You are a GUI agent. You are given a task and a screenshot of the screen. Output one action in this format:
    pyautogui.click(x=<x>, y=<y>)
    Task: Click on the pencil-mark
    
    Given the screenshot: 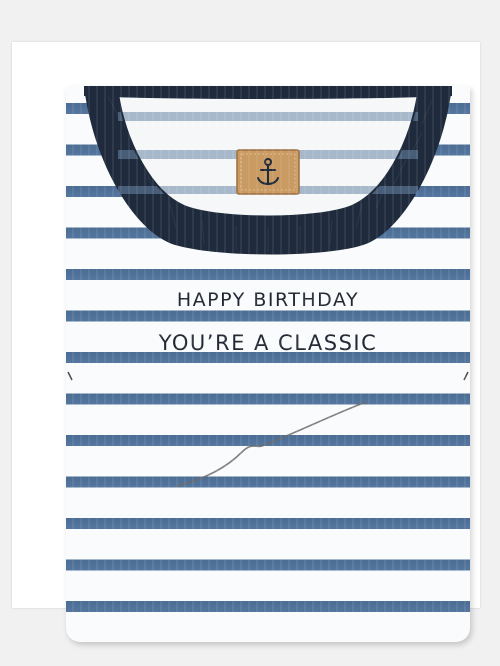 What is the action you would take?
    pyautogui.click(x=272, y=444)
    